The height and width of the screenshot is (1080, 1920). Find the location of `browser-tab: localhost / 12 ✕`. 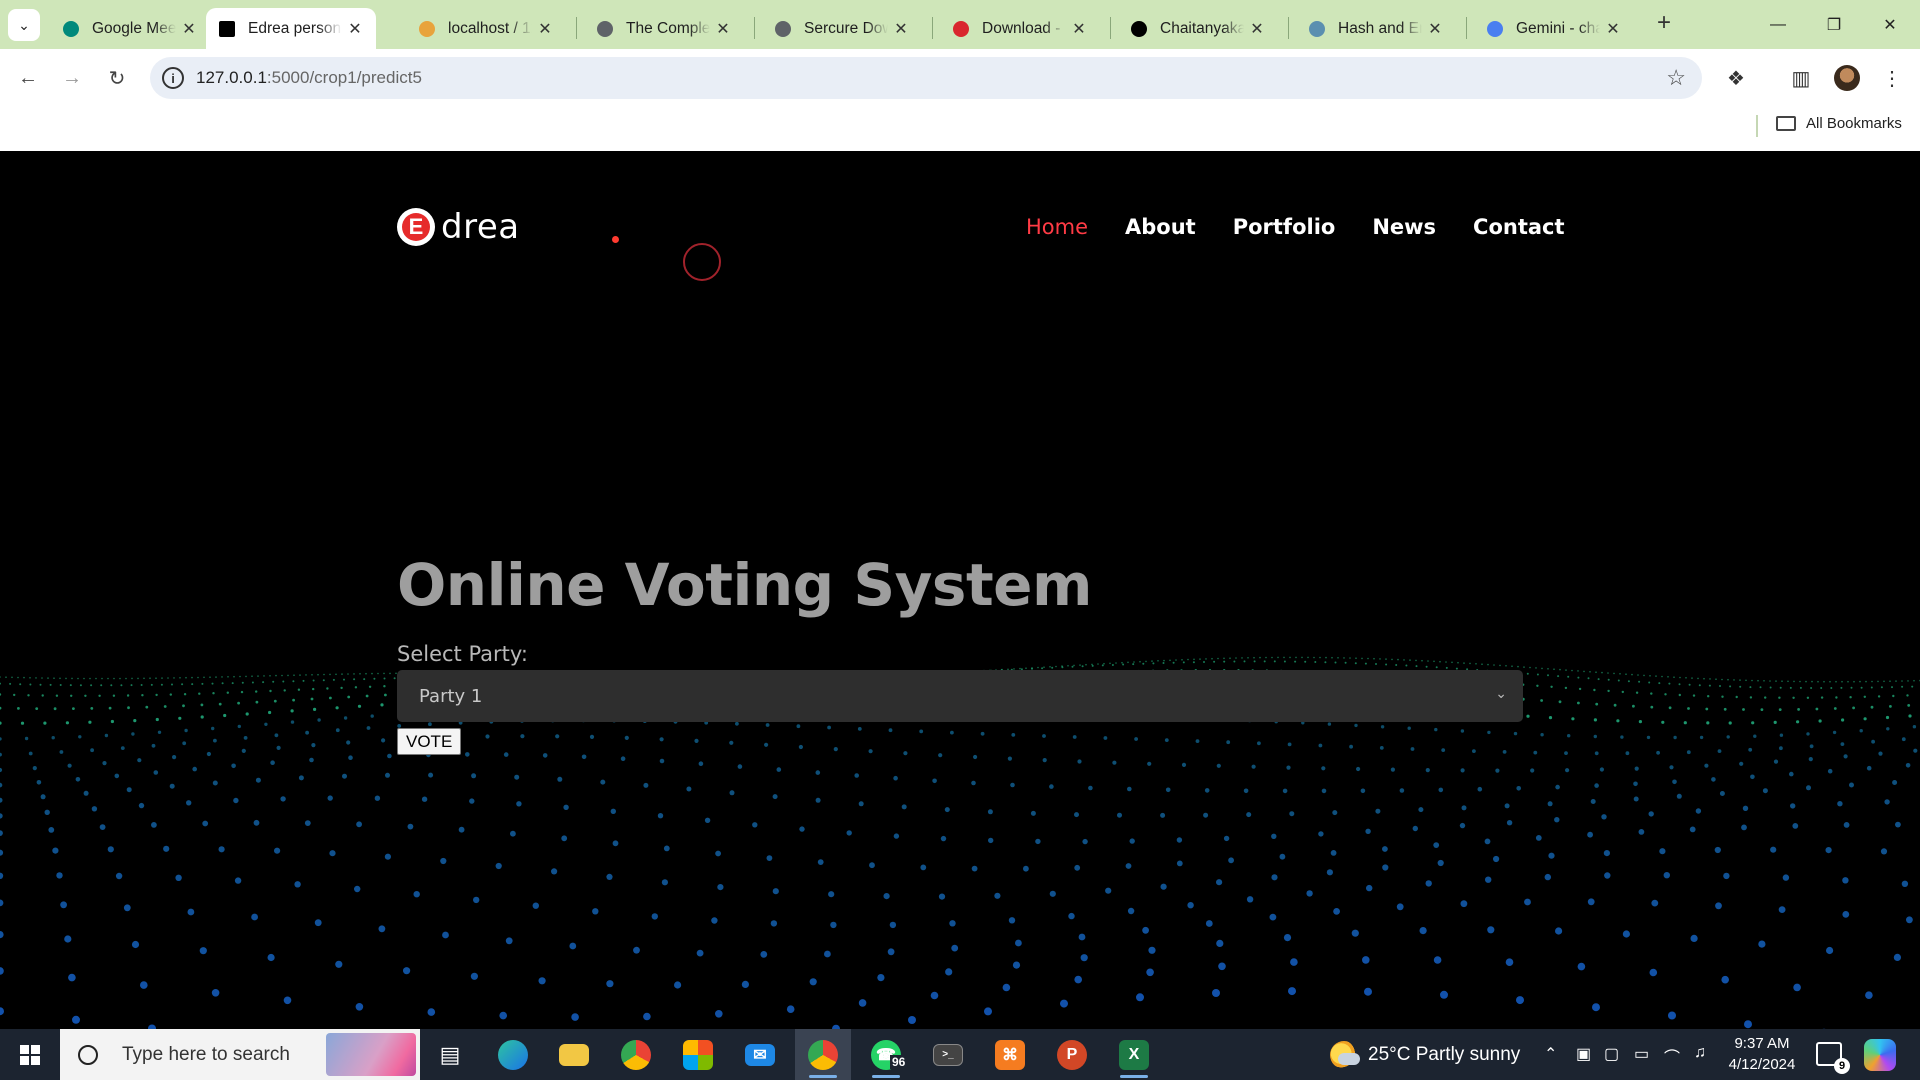

browser-tab: localhost / 12 ✕ is located at coordinates (486, 28).